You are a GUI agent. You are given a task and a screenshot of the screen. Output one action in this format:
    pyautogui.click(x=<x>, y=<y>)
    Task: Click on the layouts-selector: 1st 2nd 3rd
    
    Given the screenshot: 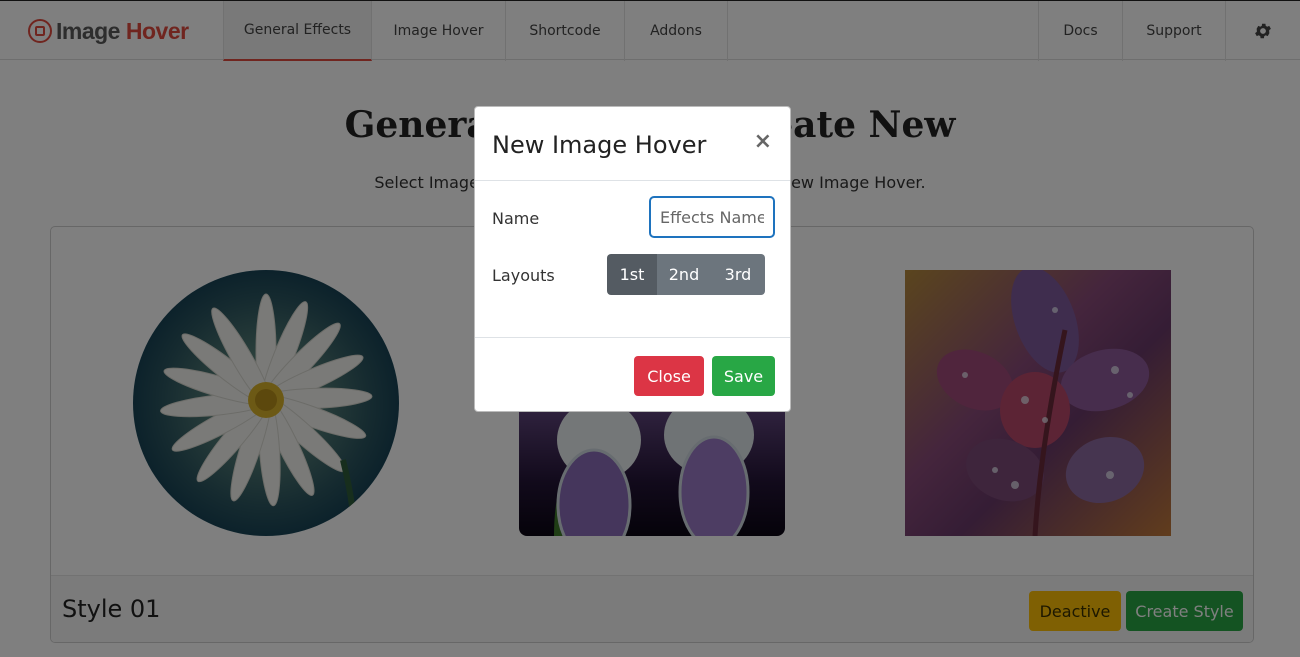 What is the action you would take?
    pyautogui.click(x=686, y=274)
    